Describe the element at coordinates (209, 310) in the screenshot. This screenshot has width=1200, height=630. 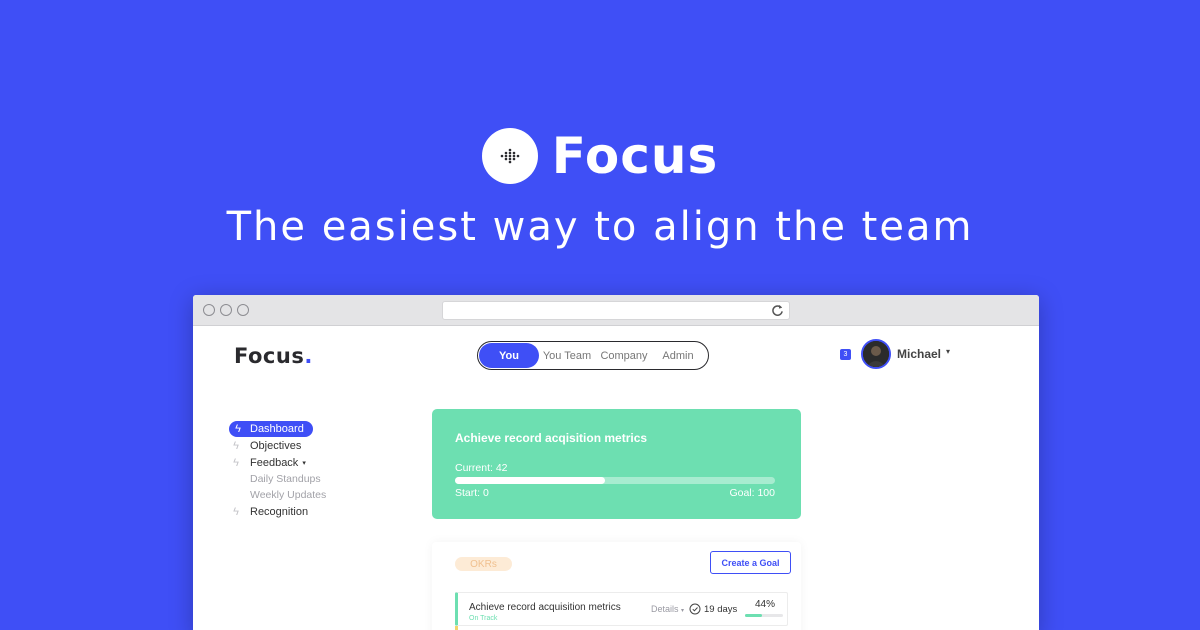
I see `window-close-button` at that location.